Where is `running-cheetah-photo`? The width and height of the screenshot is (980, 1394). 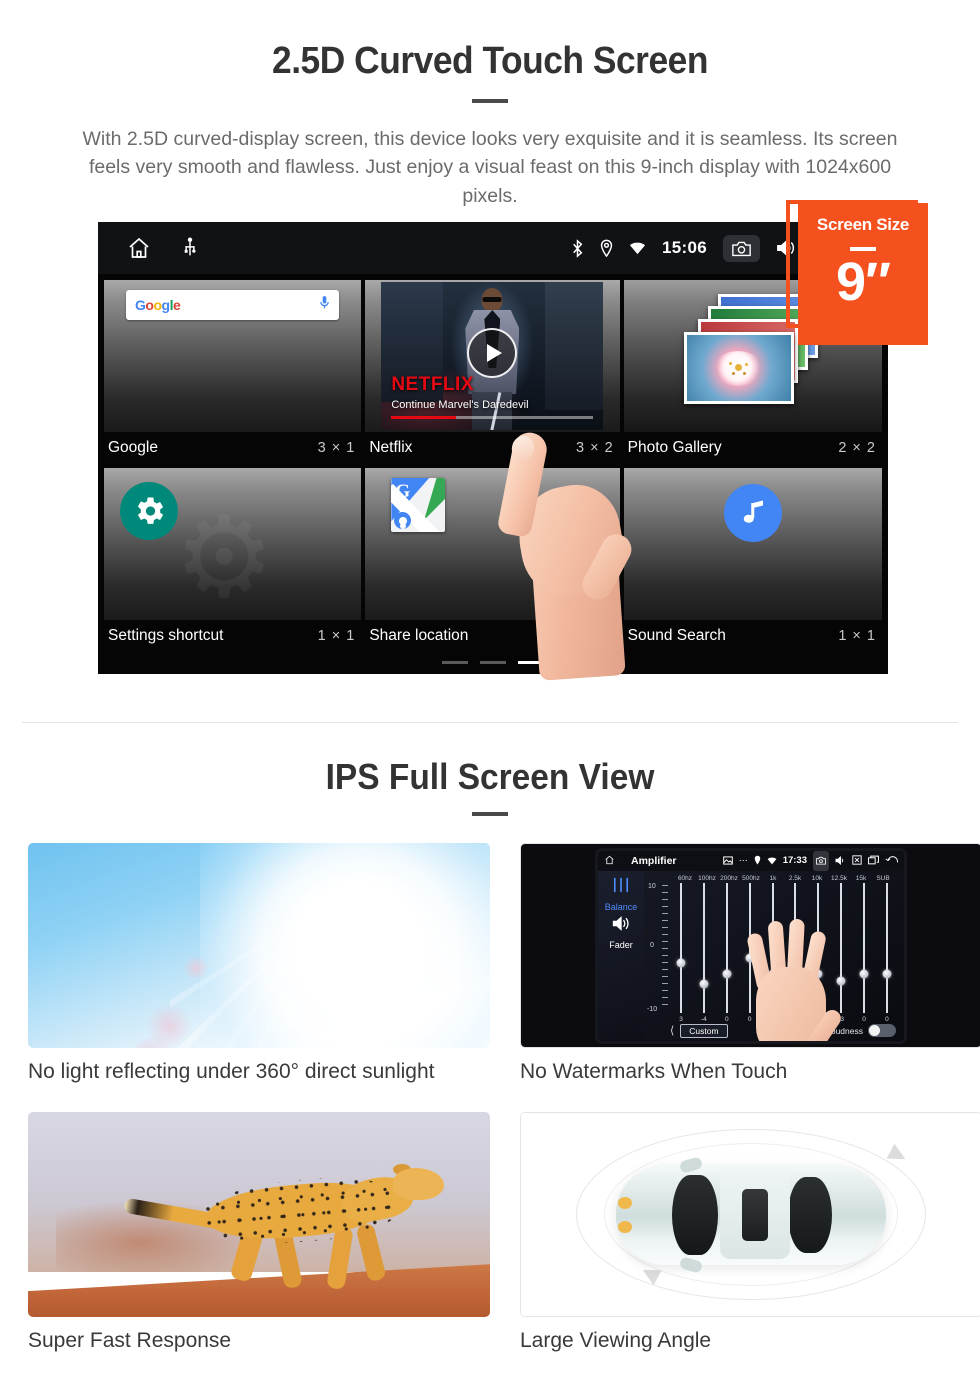
running-cheetah-photo is located at coordinates (259, 1214).